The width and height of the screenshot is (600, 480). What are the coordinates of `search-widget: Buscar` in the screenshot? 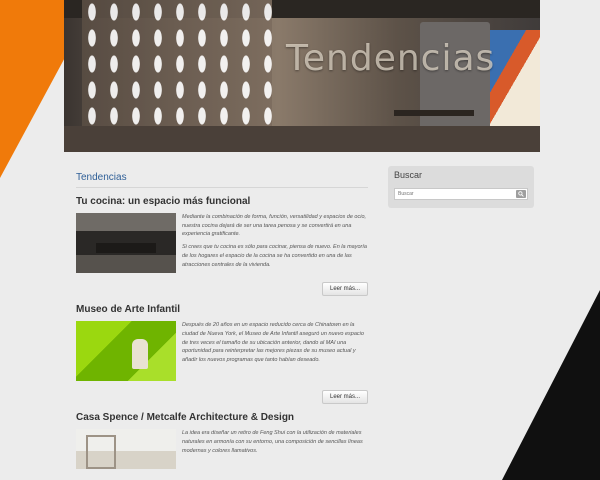 It's located at (461, 187).